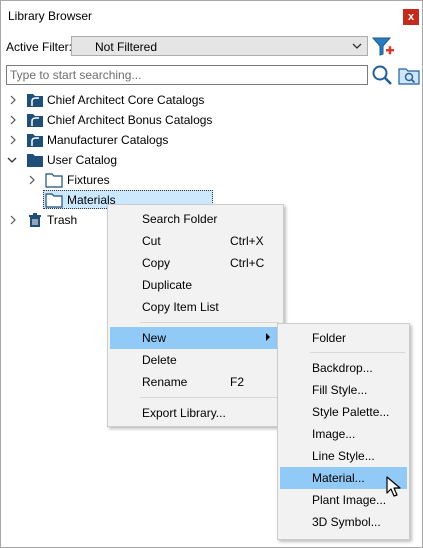 This screenshot has height=548, width=423. I want to click on menu-item-shortcut: F2, so click(237, 382).